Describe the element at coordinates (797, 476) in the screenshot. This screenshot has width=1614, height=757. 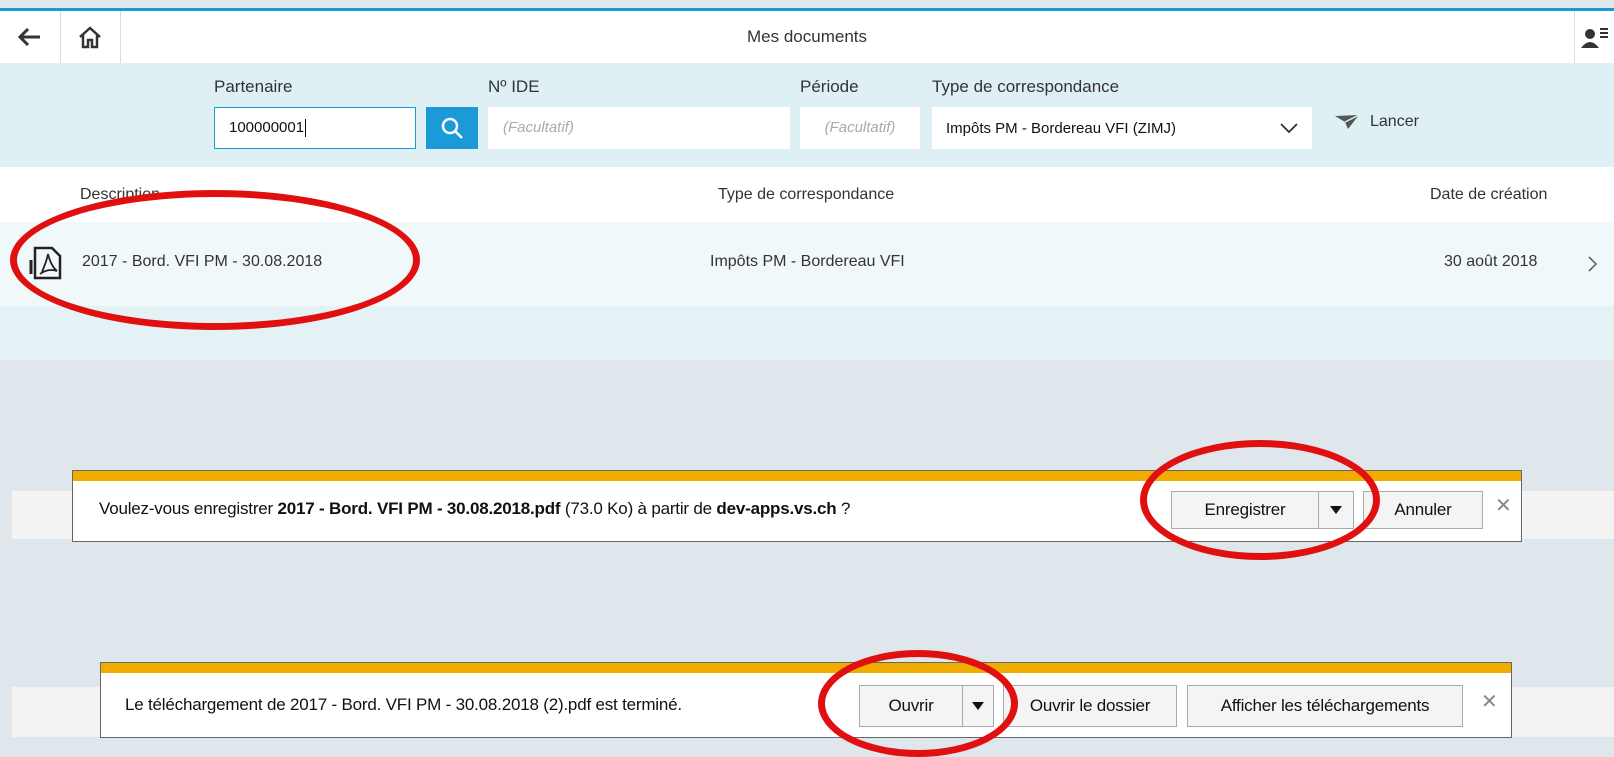
I see `notification-accent` at that location.